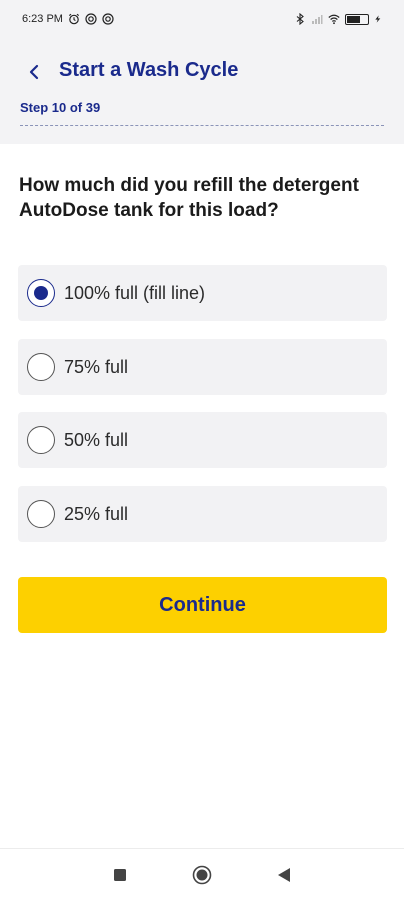 The image size is (404, 900). What do you see at coordinates (202, 91) in the screenshot?
I see `header: Start a Wash Cycle Step 10 of 39` at bounding box center [202, 91].